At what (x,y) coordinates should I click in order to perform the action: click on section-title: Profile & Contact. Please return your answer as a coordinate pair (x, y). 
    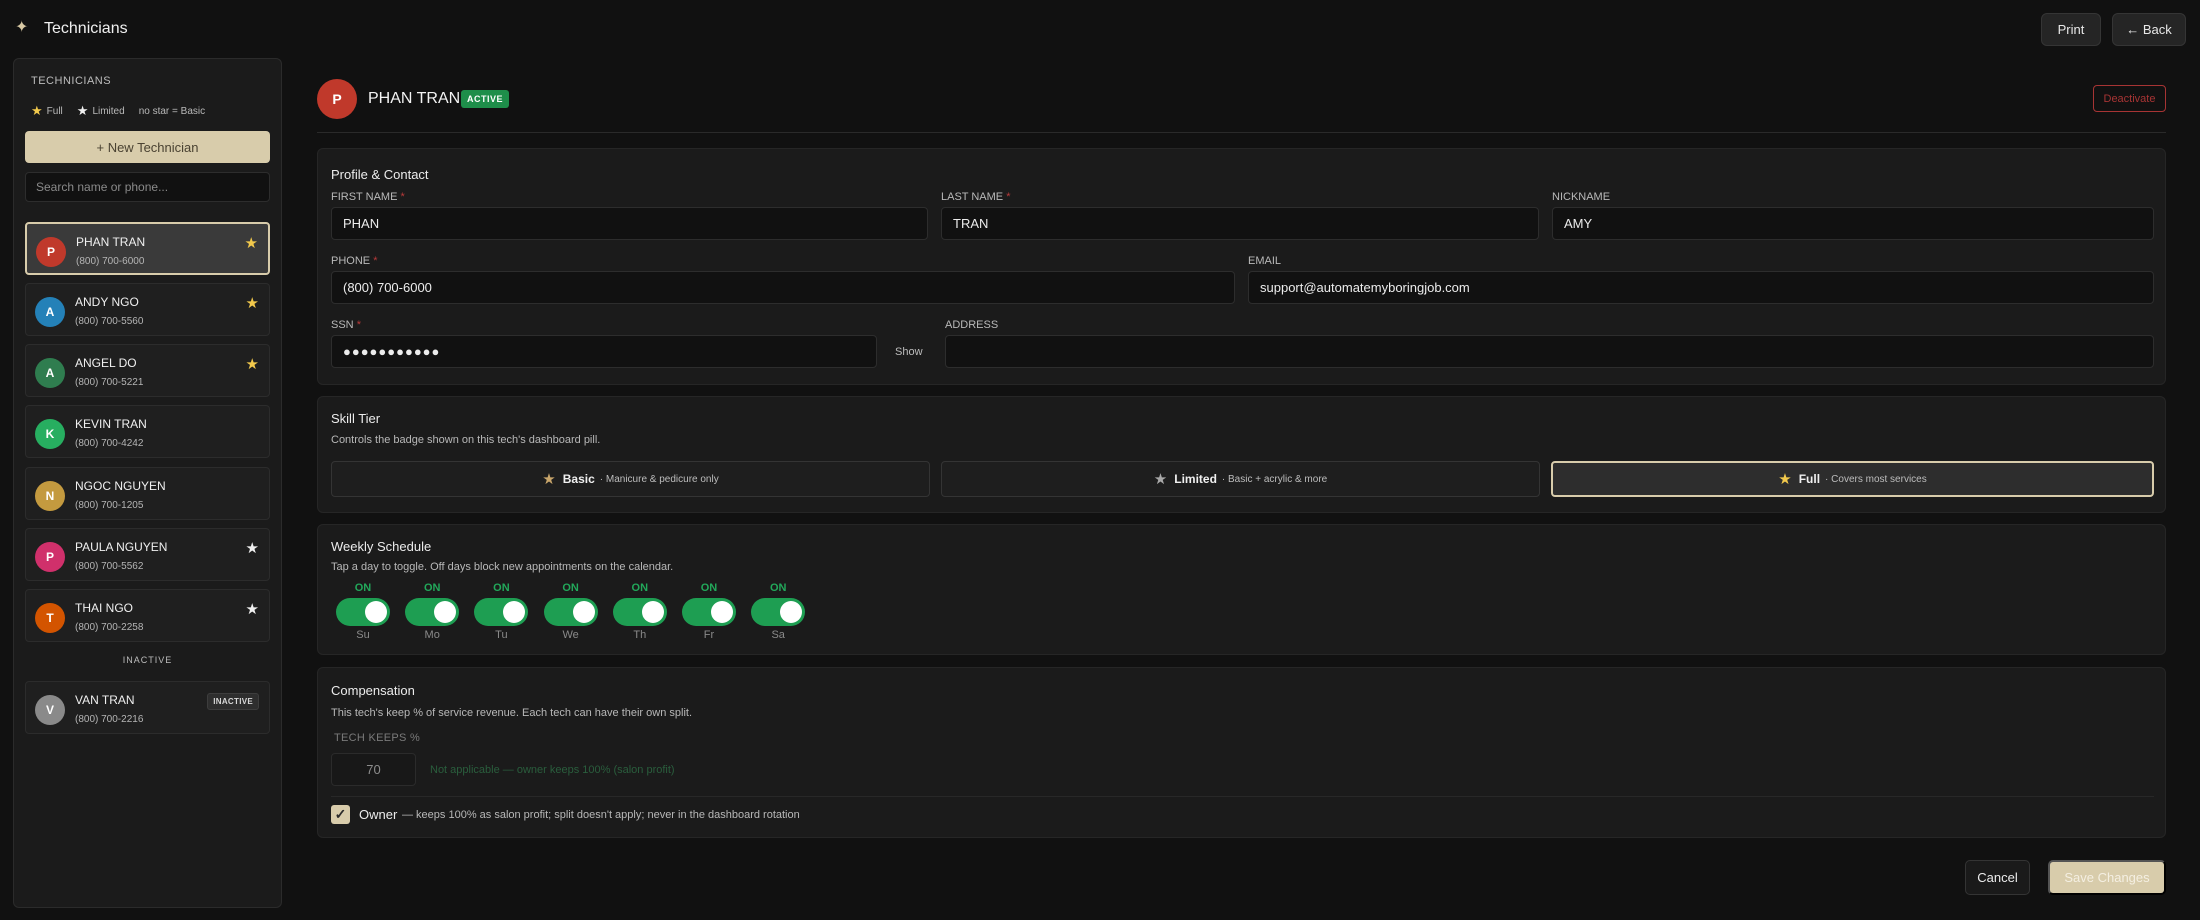
    Looking at the image, I should click on (380, 174).